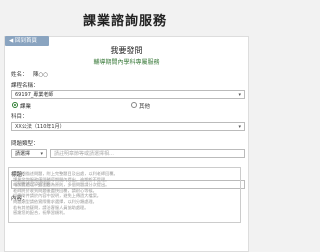 The height and width of the screenshot is (252, 320). What do you see at coordinates (25, 144) in the screenshot?
I see `question-type-label: 問題類型：` at bounding box center [25, 144].